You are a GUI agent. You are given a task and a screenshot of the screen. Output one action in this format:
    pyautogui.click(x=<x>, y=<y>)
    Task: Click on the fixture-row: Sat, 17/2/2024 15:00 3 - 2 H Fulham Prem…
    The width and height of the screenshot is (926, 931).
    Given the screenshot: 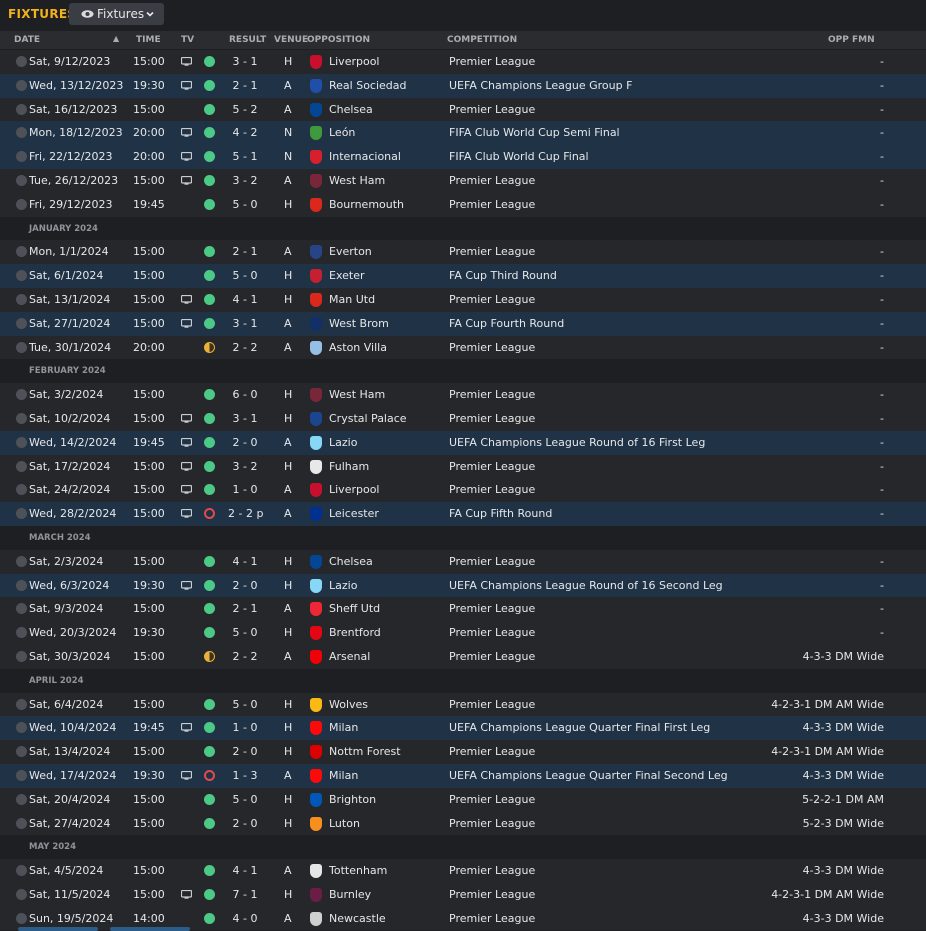 What is the action you would take?
    pyautogui.click(x=463, y=466)
    